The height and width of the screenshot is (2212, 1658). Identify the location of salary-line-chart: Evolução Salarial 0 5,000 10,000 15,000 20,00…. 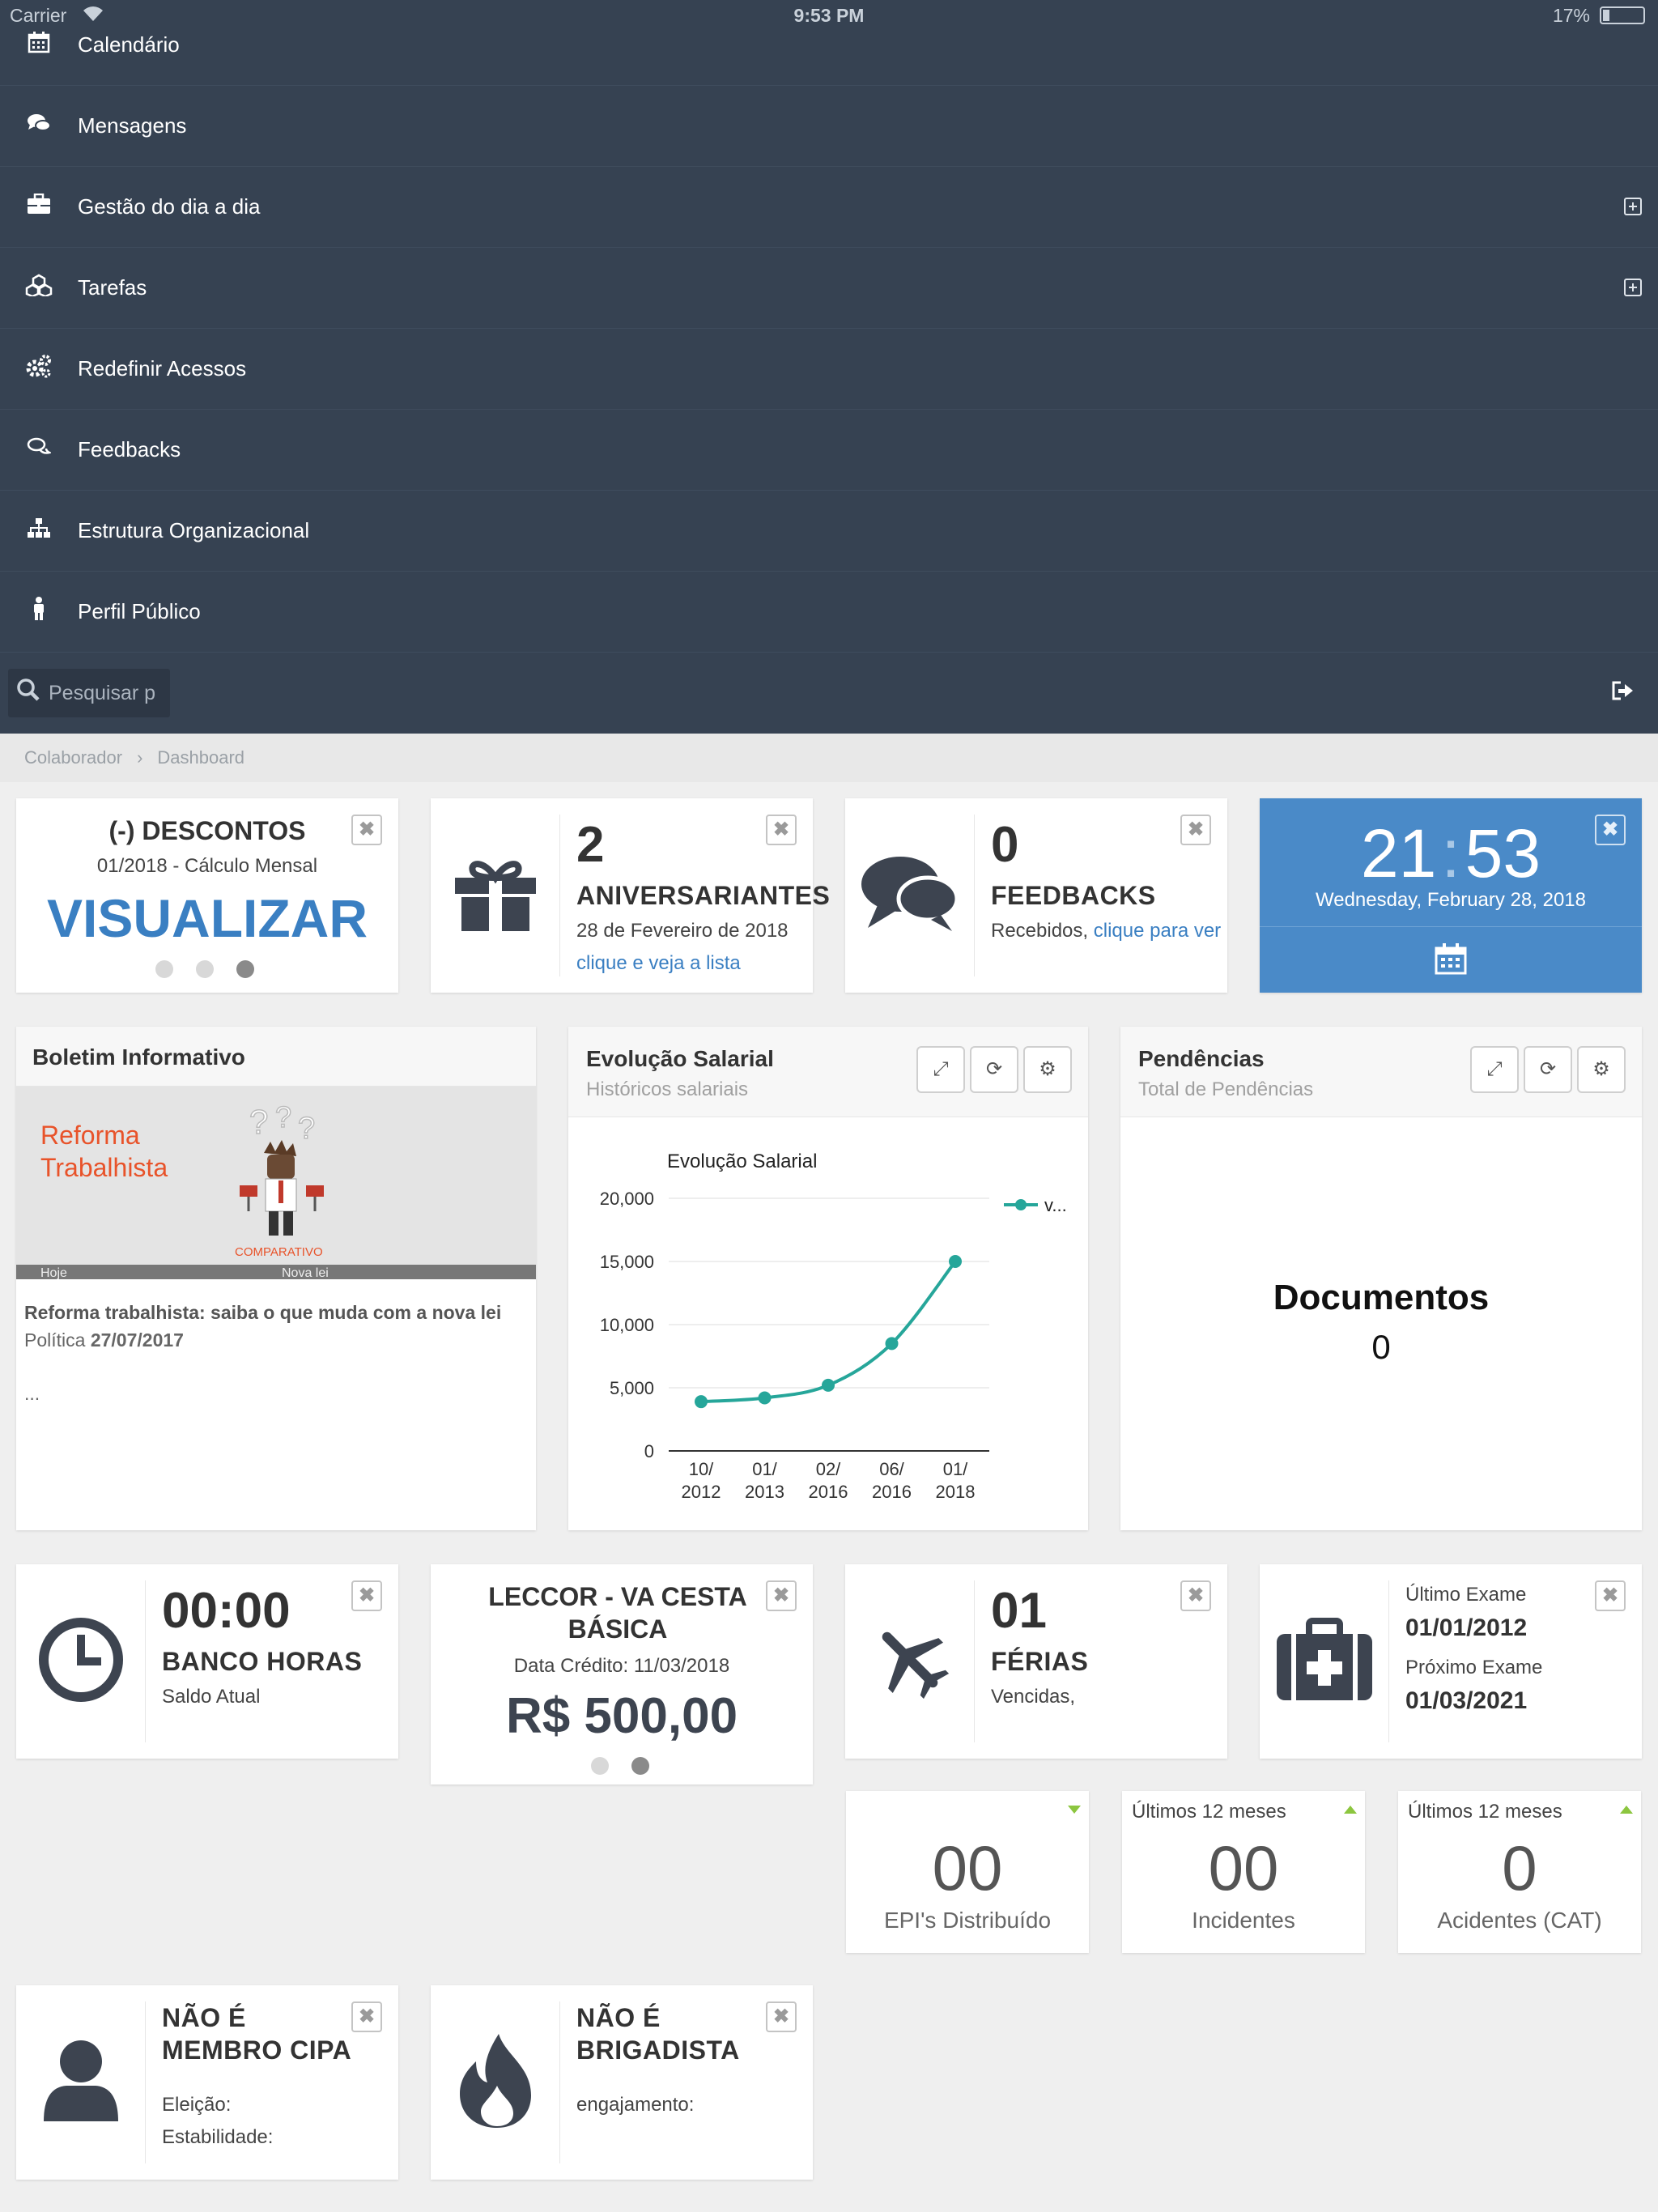
(833, 1327).